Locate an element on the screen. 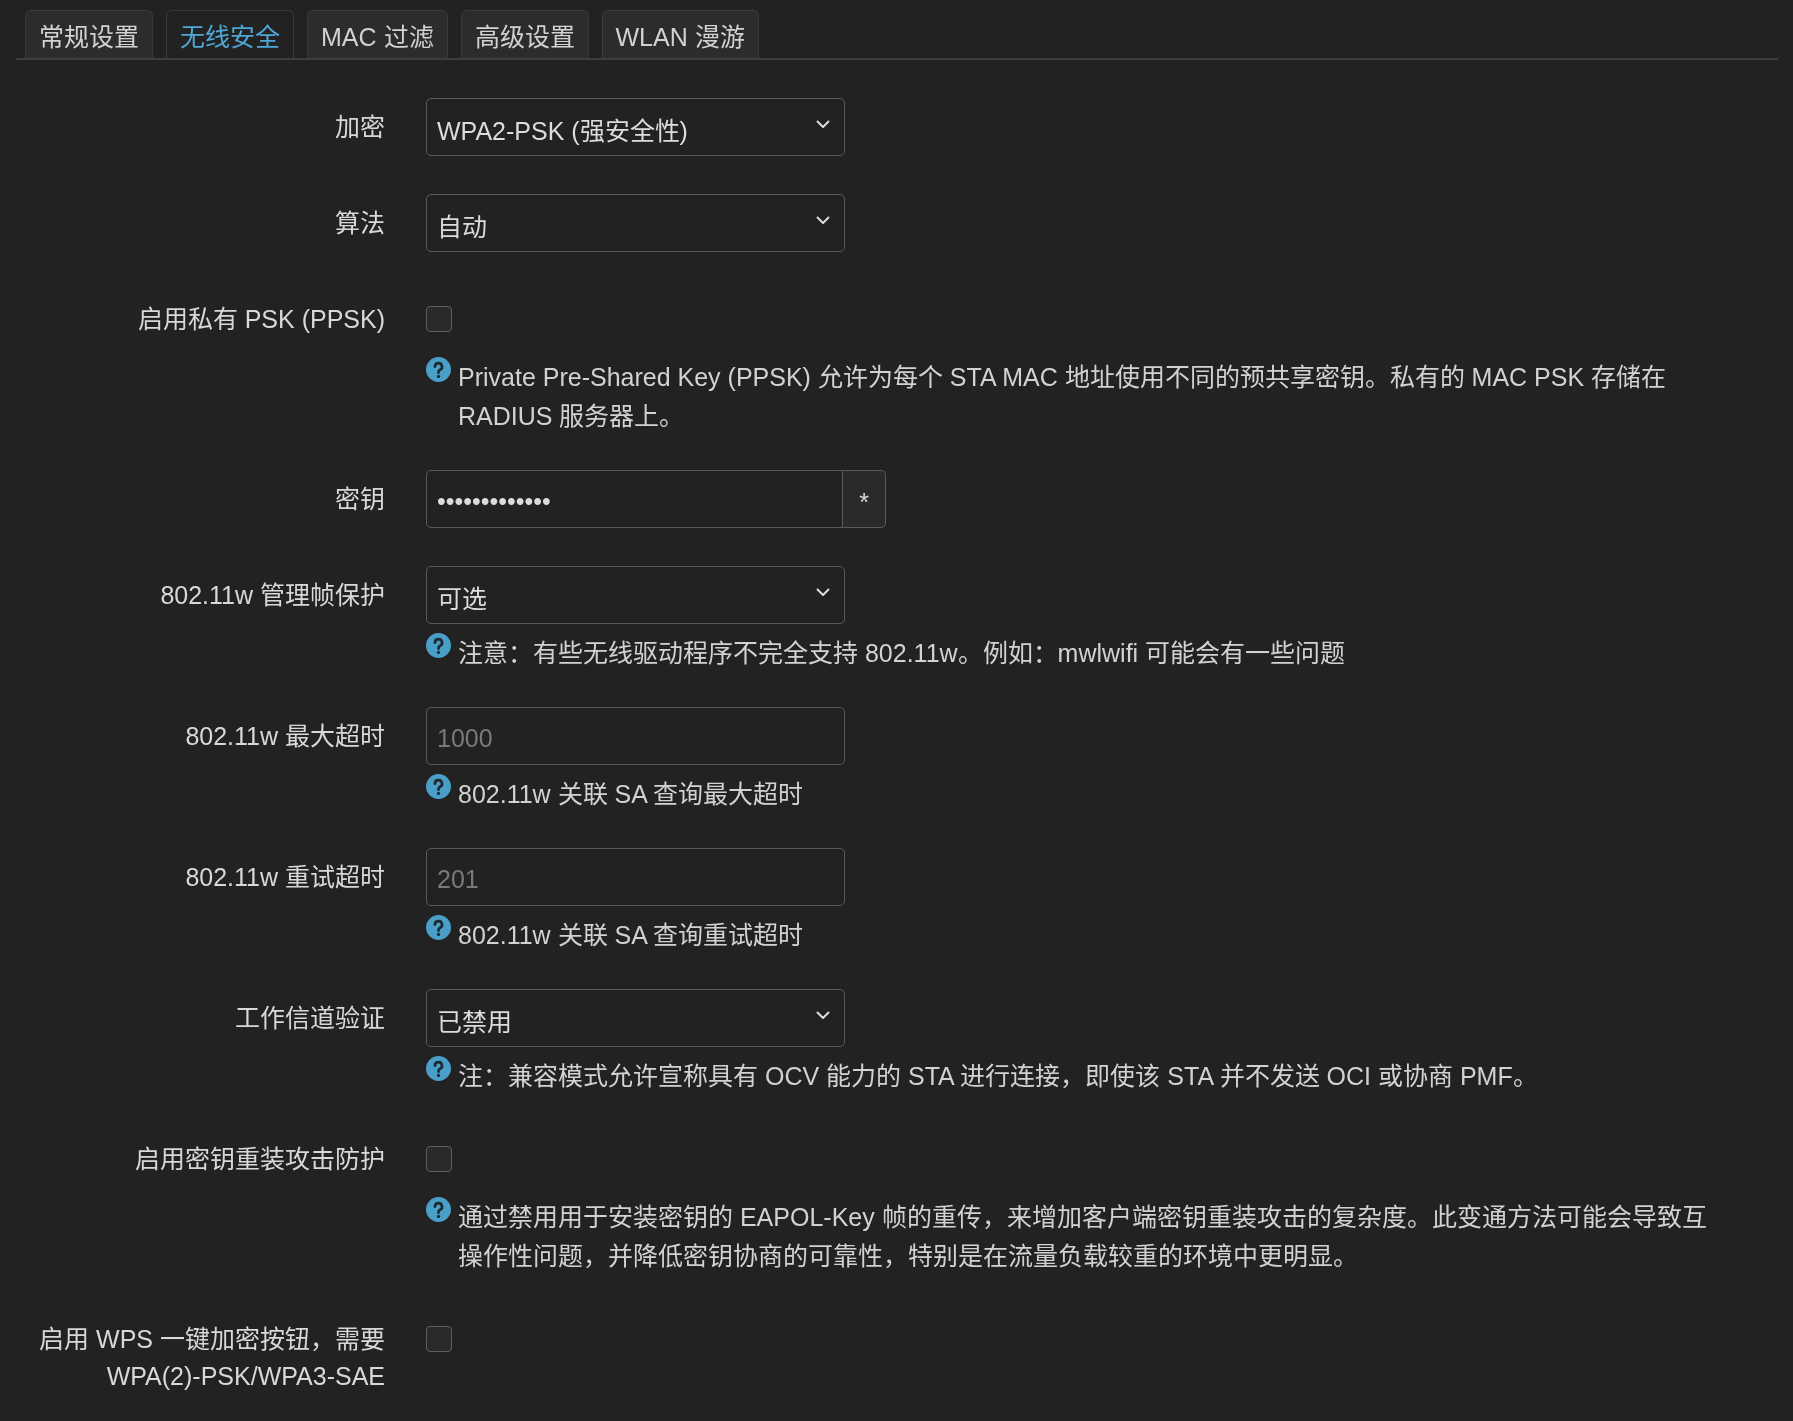  help-text: 注：兼容模式允许宣称具有 OCV 能力的 STA 进行连接，即使该 STA 并不发送 OCI 或协商 PMF。 is located at coordinates (998, 1076).